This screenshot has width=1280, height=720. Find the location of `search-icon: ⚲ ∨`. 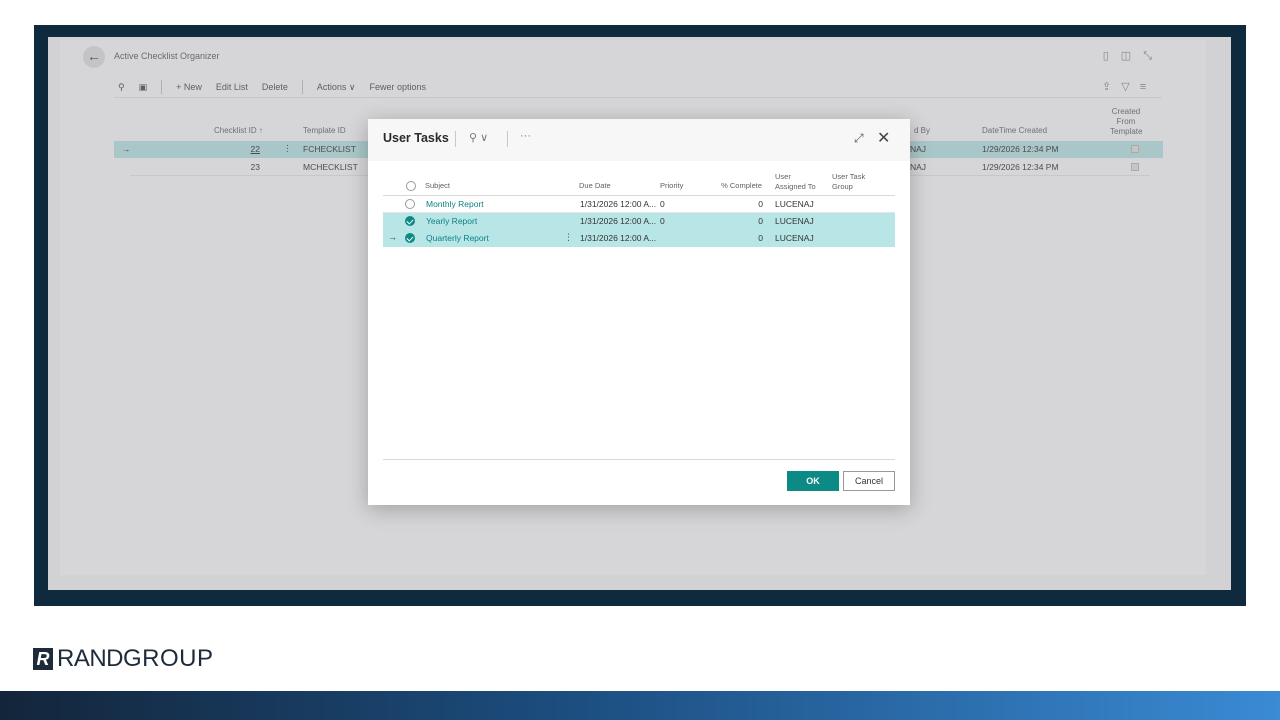

search-icon: ⚲ ∨ is located at coordinates (478, 137).